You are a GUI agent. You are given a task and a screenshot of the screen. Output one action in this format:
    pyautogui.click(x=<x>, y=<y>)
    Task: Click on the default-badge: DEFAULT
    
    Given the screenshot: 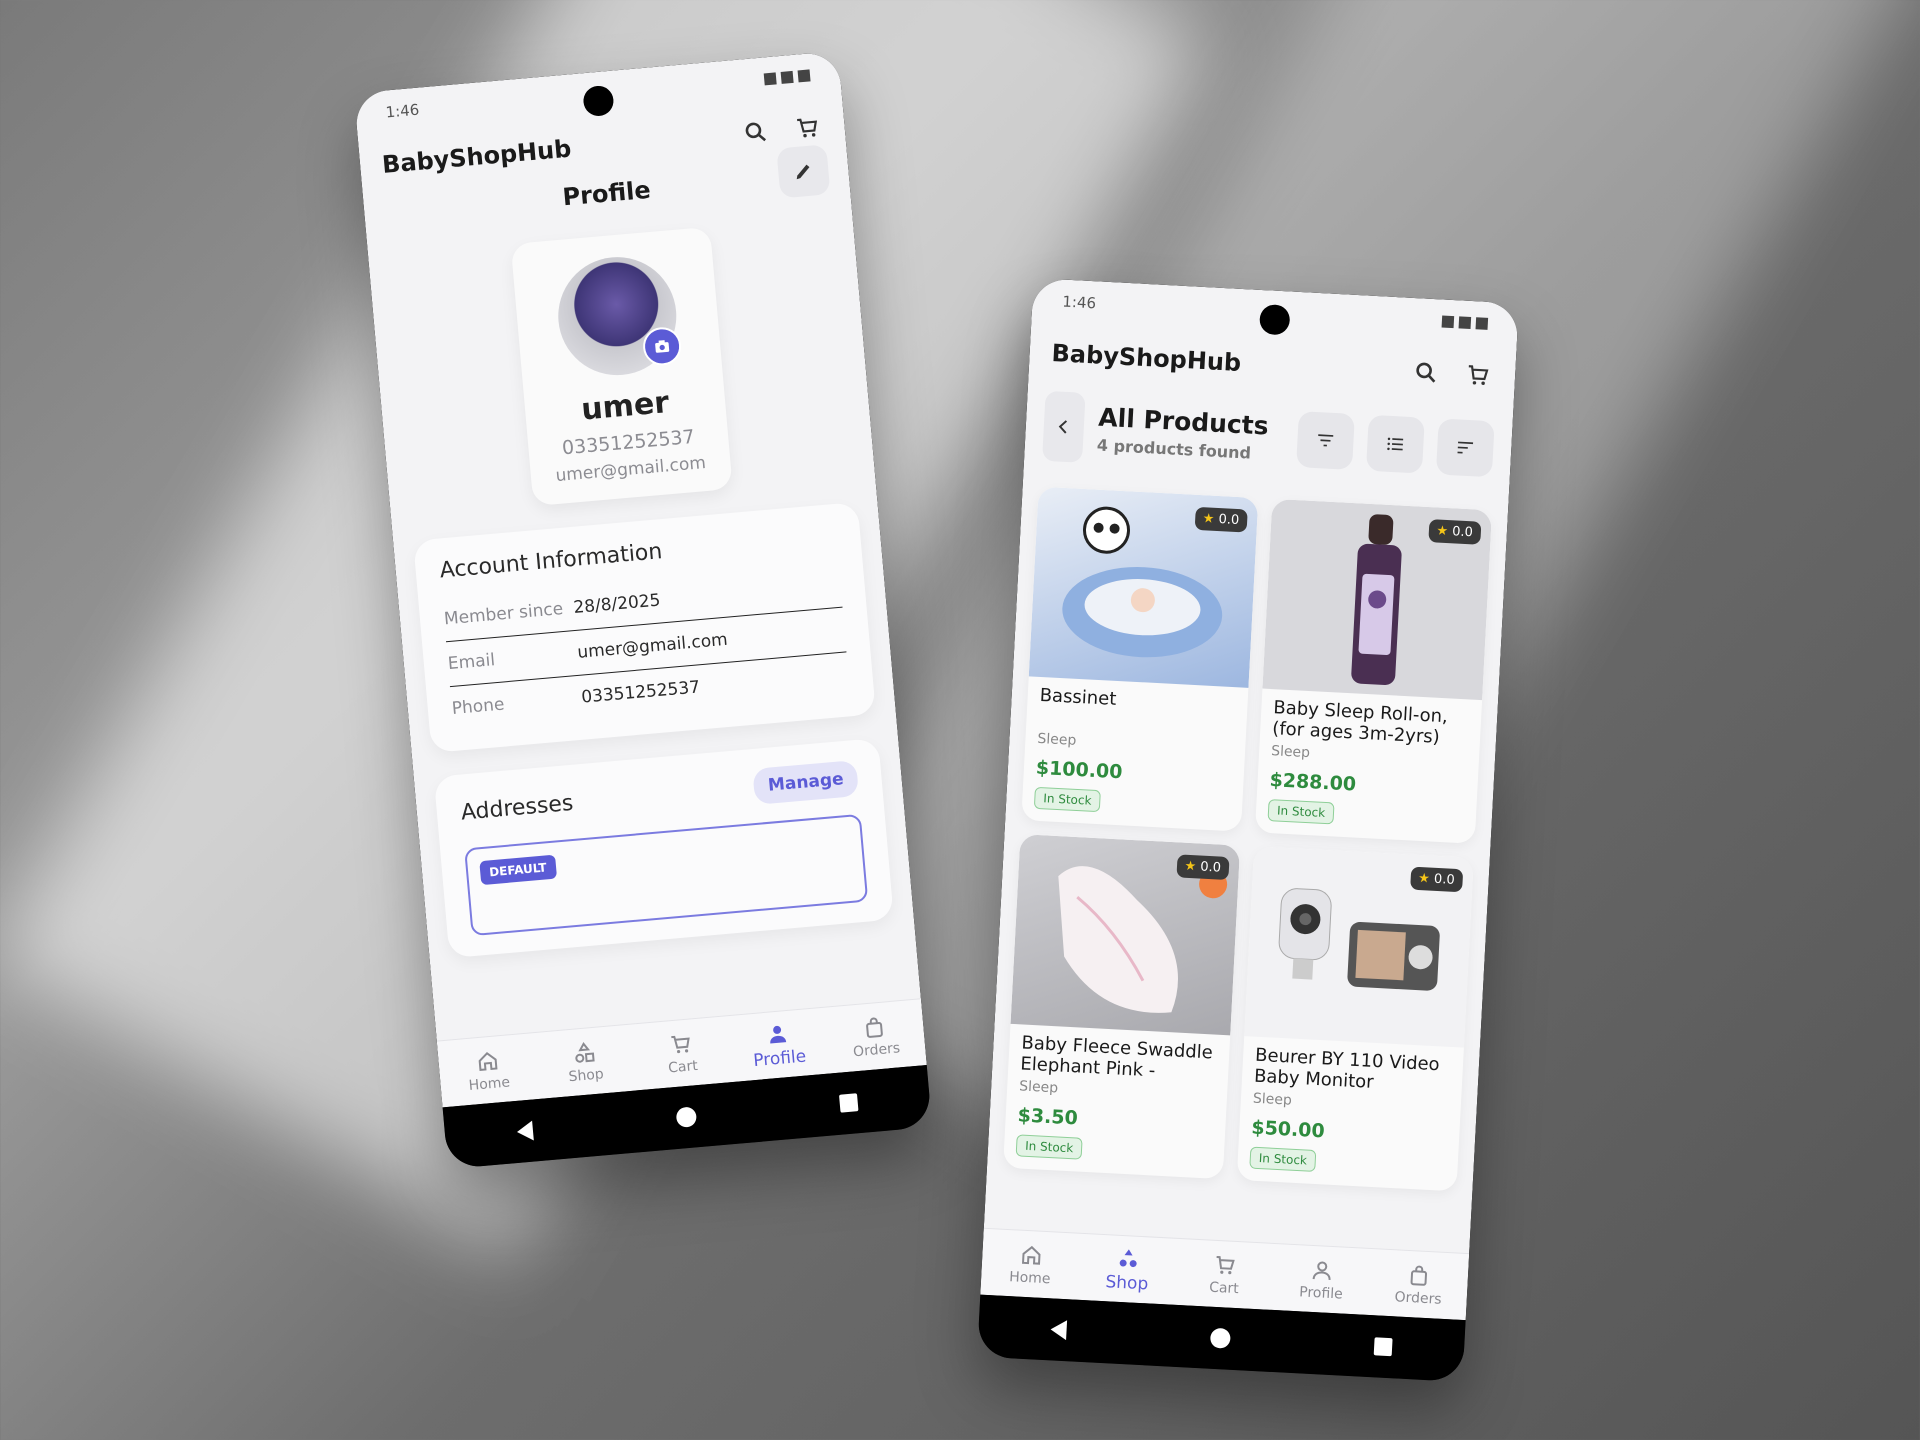 What is the action you would take?
    pyautogui.click(x=518, y=870)
    